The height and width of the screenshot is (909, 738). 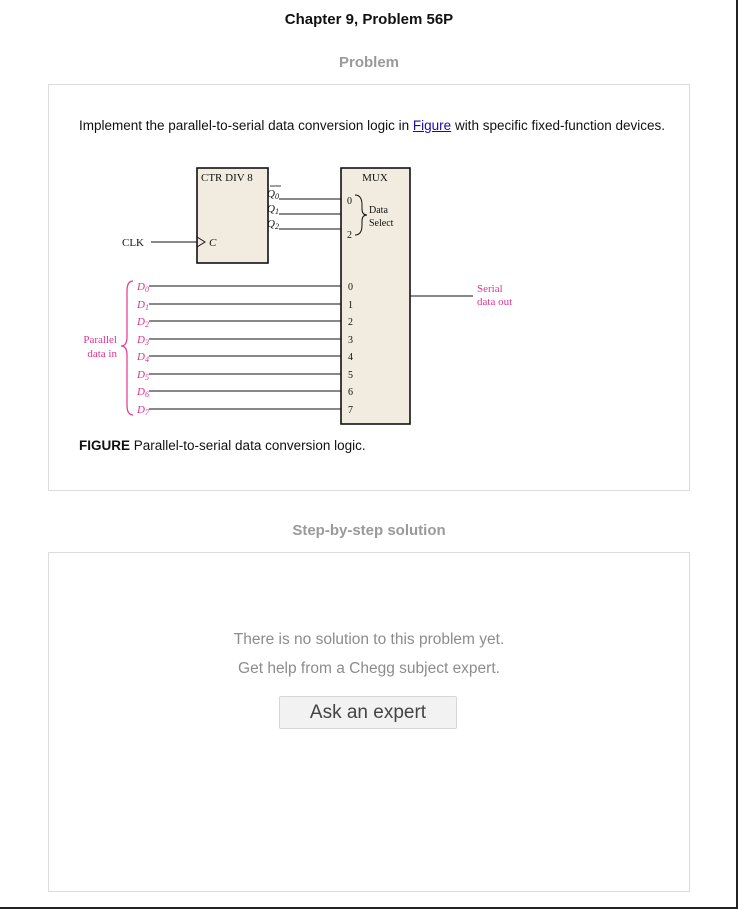 What do you see at coordinates (227, 178) in the screenshot?
I see `counter-label: CTR DIV 8` at bounding box center [227, 178].